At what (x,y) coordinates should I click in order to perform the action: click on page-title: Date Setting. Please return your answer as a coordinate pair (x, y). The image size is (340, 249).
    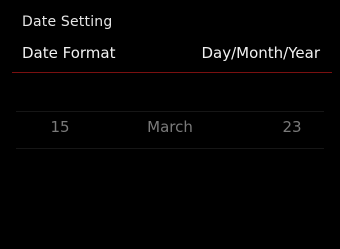
    Looking at the image, I should click on (67, 22).